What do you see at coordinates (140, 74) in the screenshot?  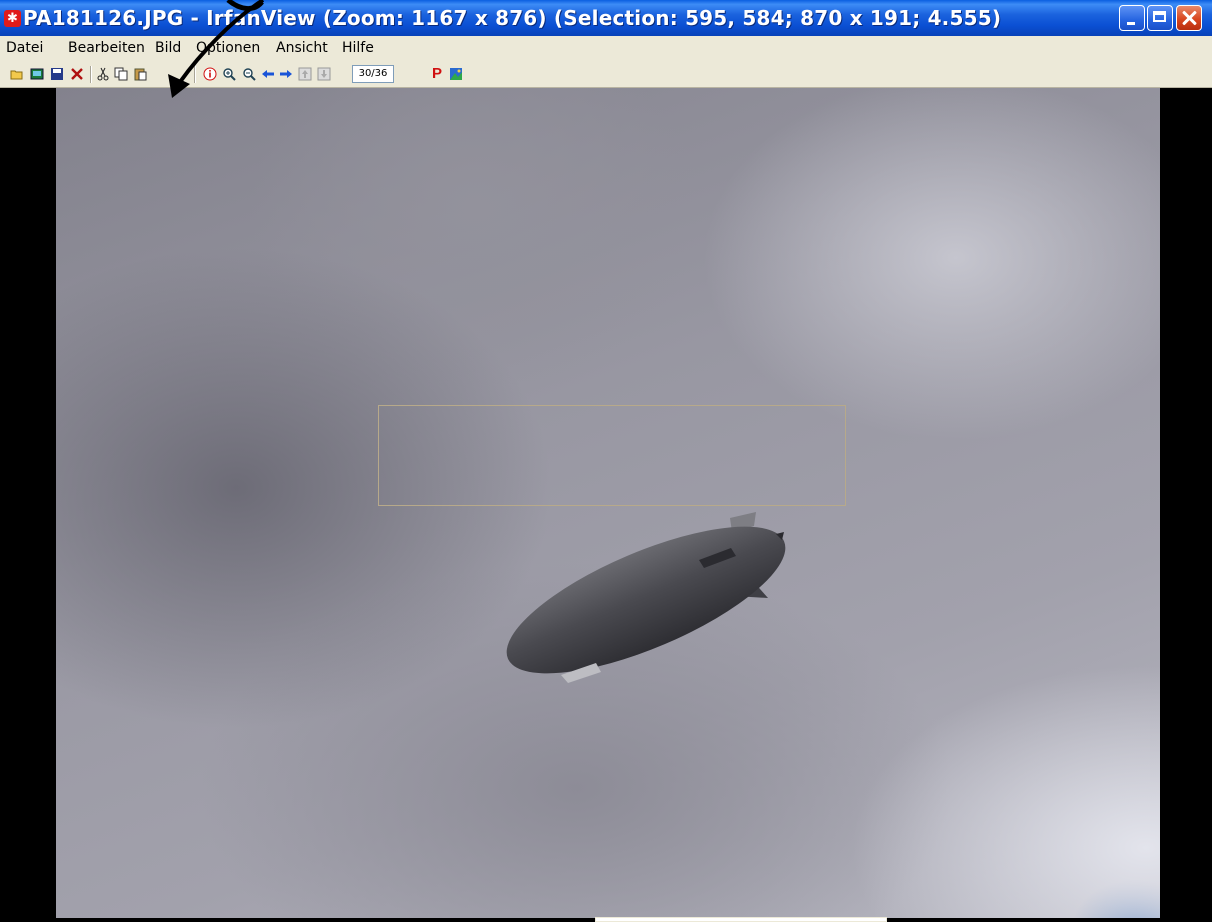 I see `paste-icon` at bounding box center [140, 74].